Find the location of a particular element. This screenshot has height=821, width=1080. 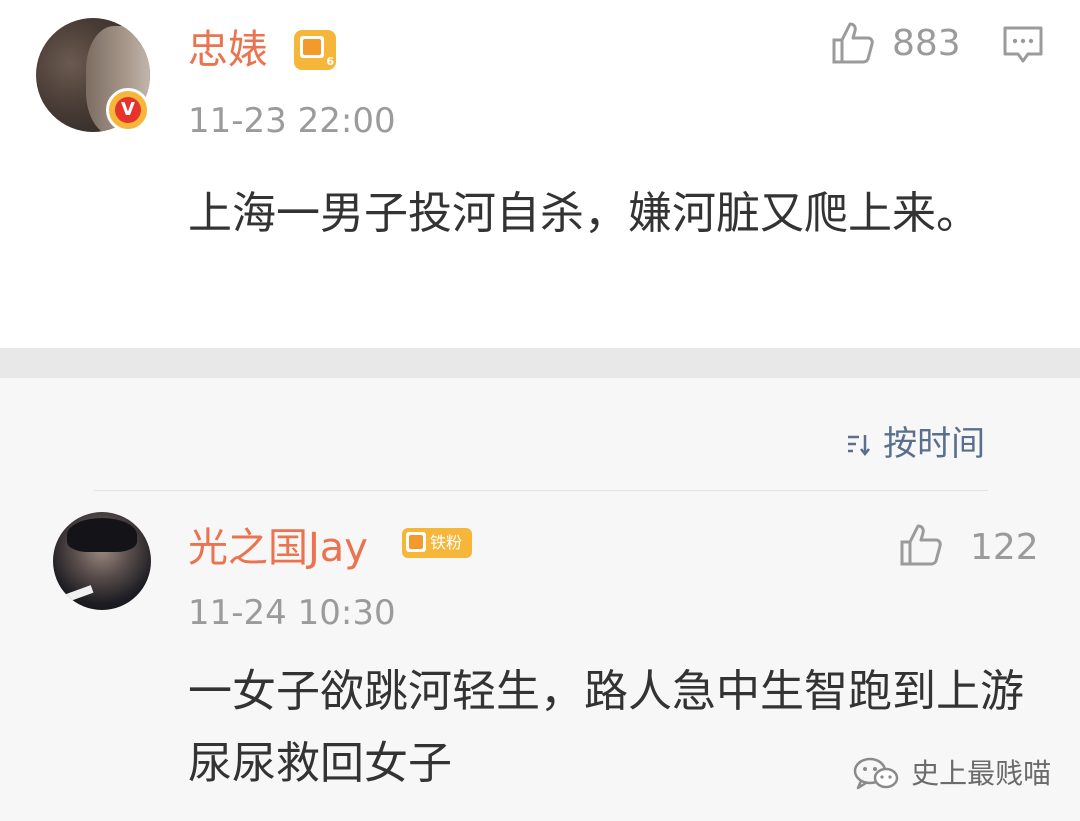

sort-by-time-button: 按时间 is located at coordinates (915, 444).